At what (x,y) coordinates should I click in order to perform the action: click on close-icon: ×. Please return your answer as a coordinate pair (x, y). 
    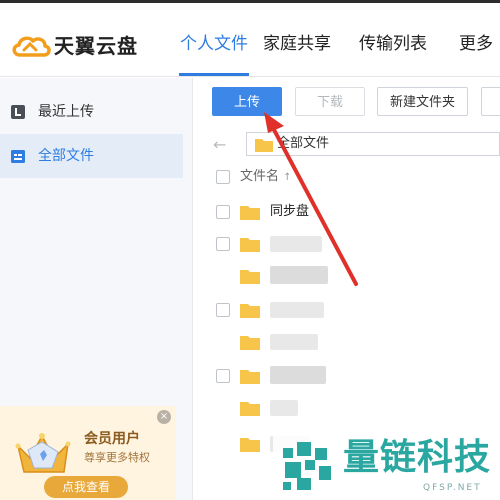
    Looking at the image, I should click on (164, 417).